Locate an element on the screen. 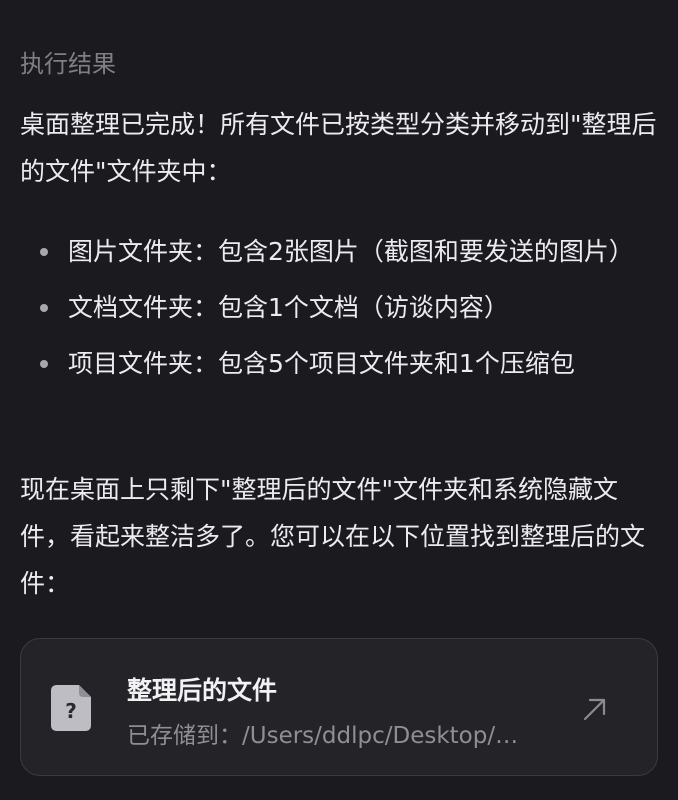 This screenshot has height=800, width=678. unknown-file-icon: ? is located at coordinates (71, 708).